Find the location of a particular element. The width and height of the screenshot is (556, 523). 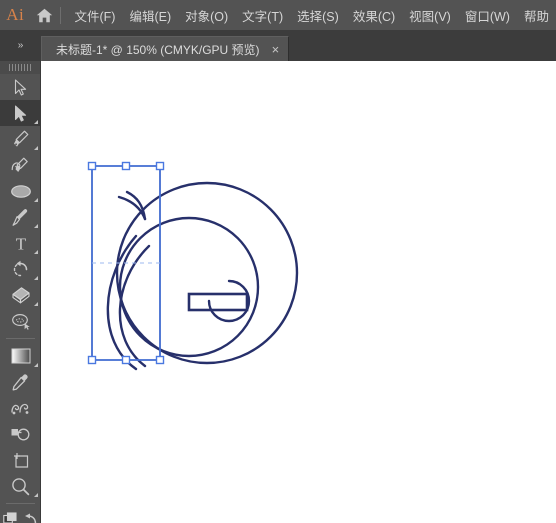

lasso-icon is located at coordinates (20, 321).